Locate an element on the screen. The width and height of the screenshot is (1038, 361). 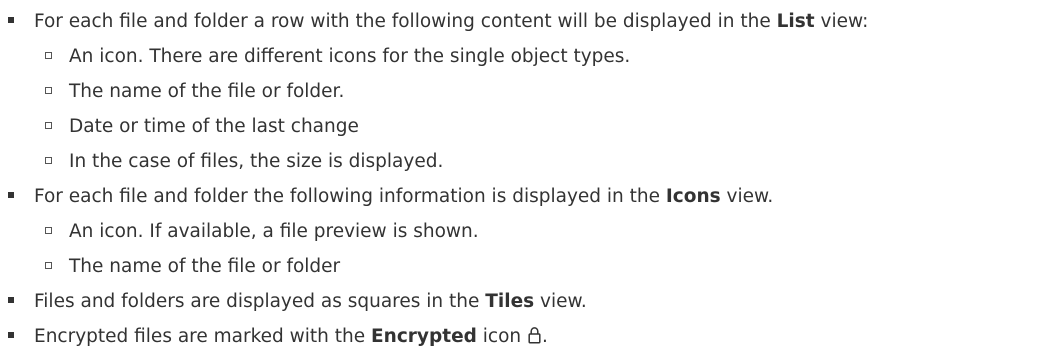
sub-list-item-text: The name of the file or folder is located at coordinates (205, 266).